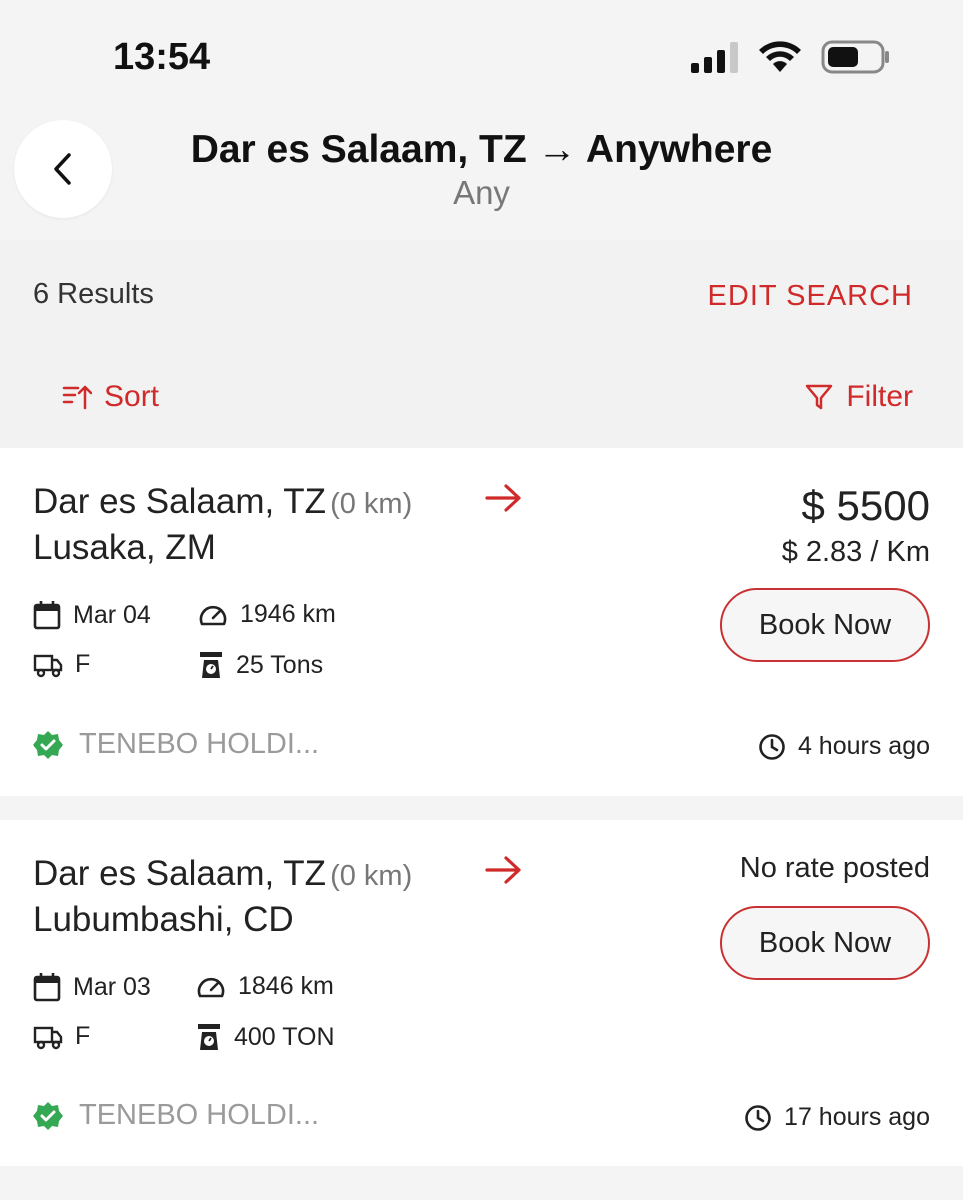 This screenshot has width=963, height=1200. I want to click on edit-search-button: EDIT SEARCH, so click(810, 296).